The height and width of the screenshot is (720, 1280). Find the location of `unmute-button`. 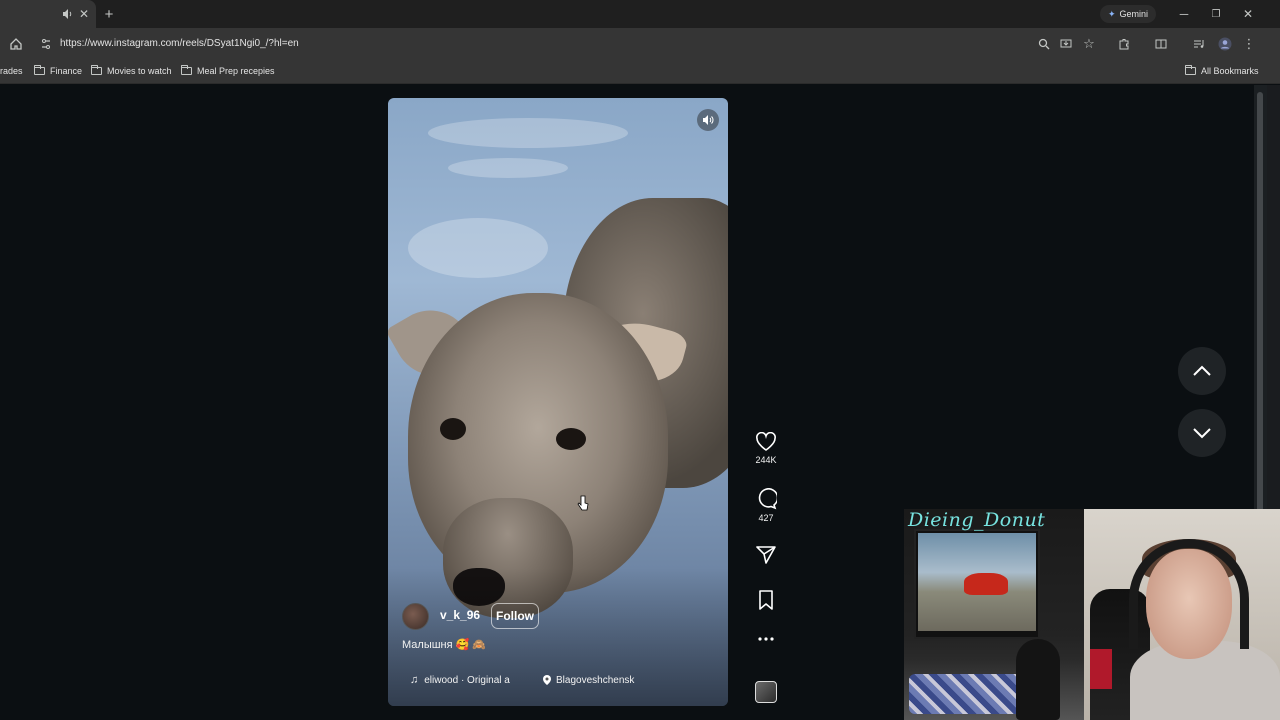

unmute-button is located at coordinates (708, 120).